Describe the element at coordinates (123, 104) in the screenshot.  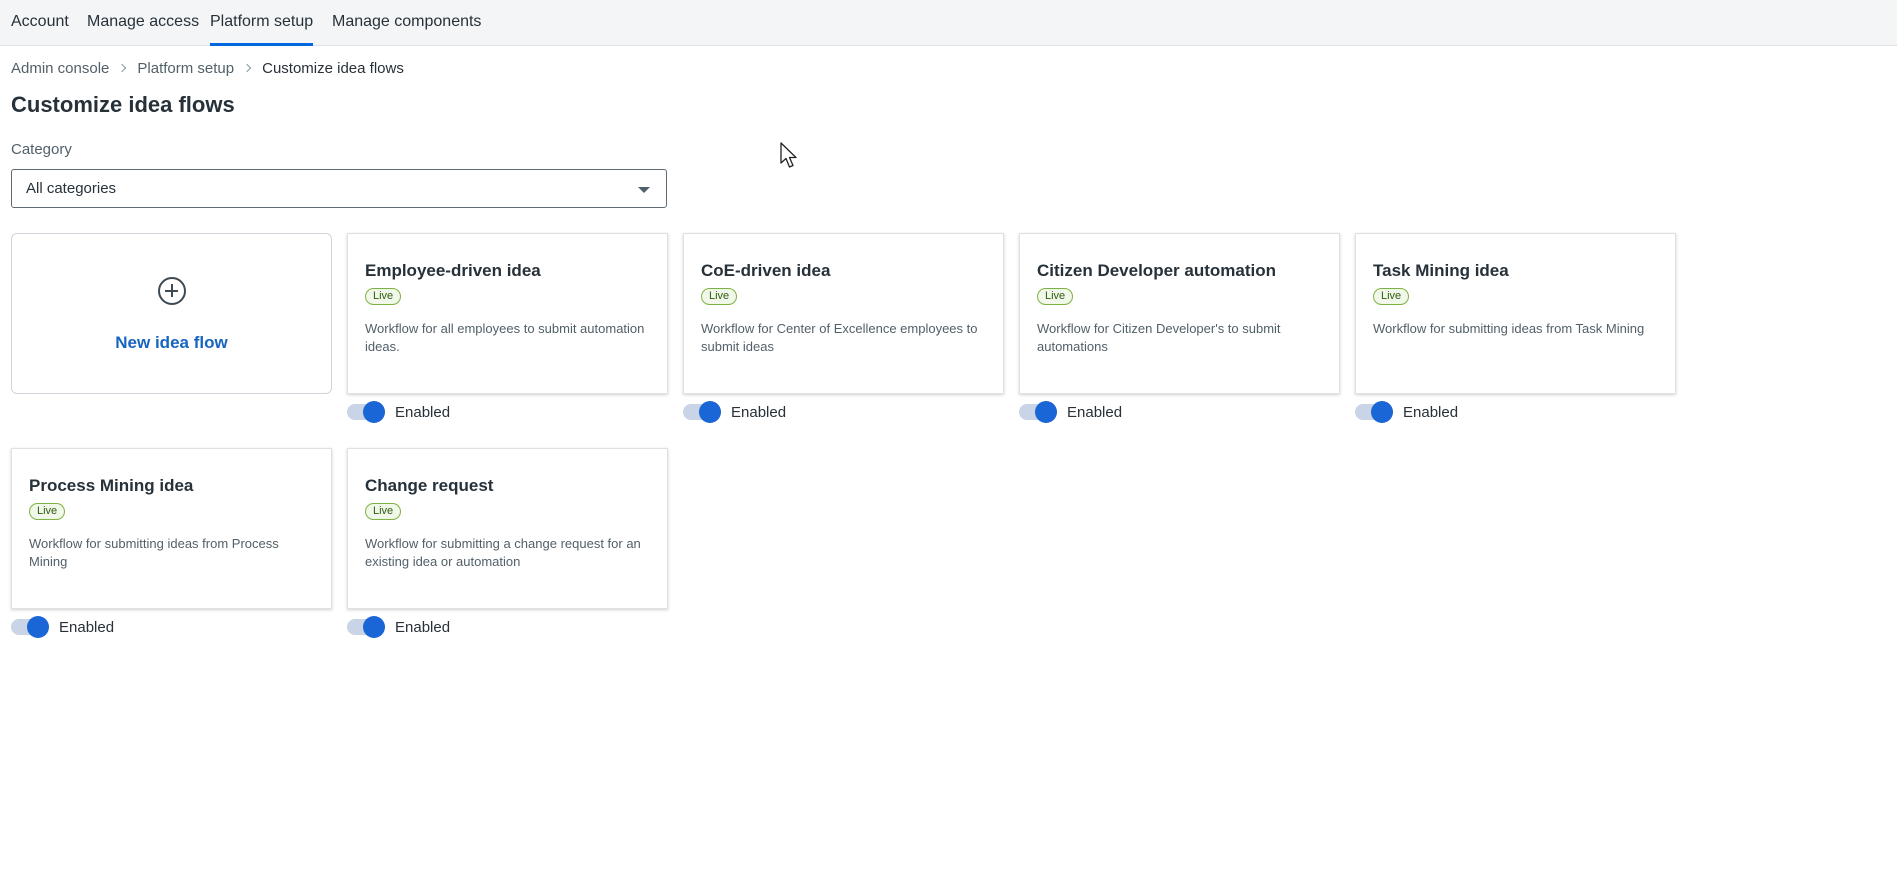
I see `page-title: Customize idea flows` at that location.